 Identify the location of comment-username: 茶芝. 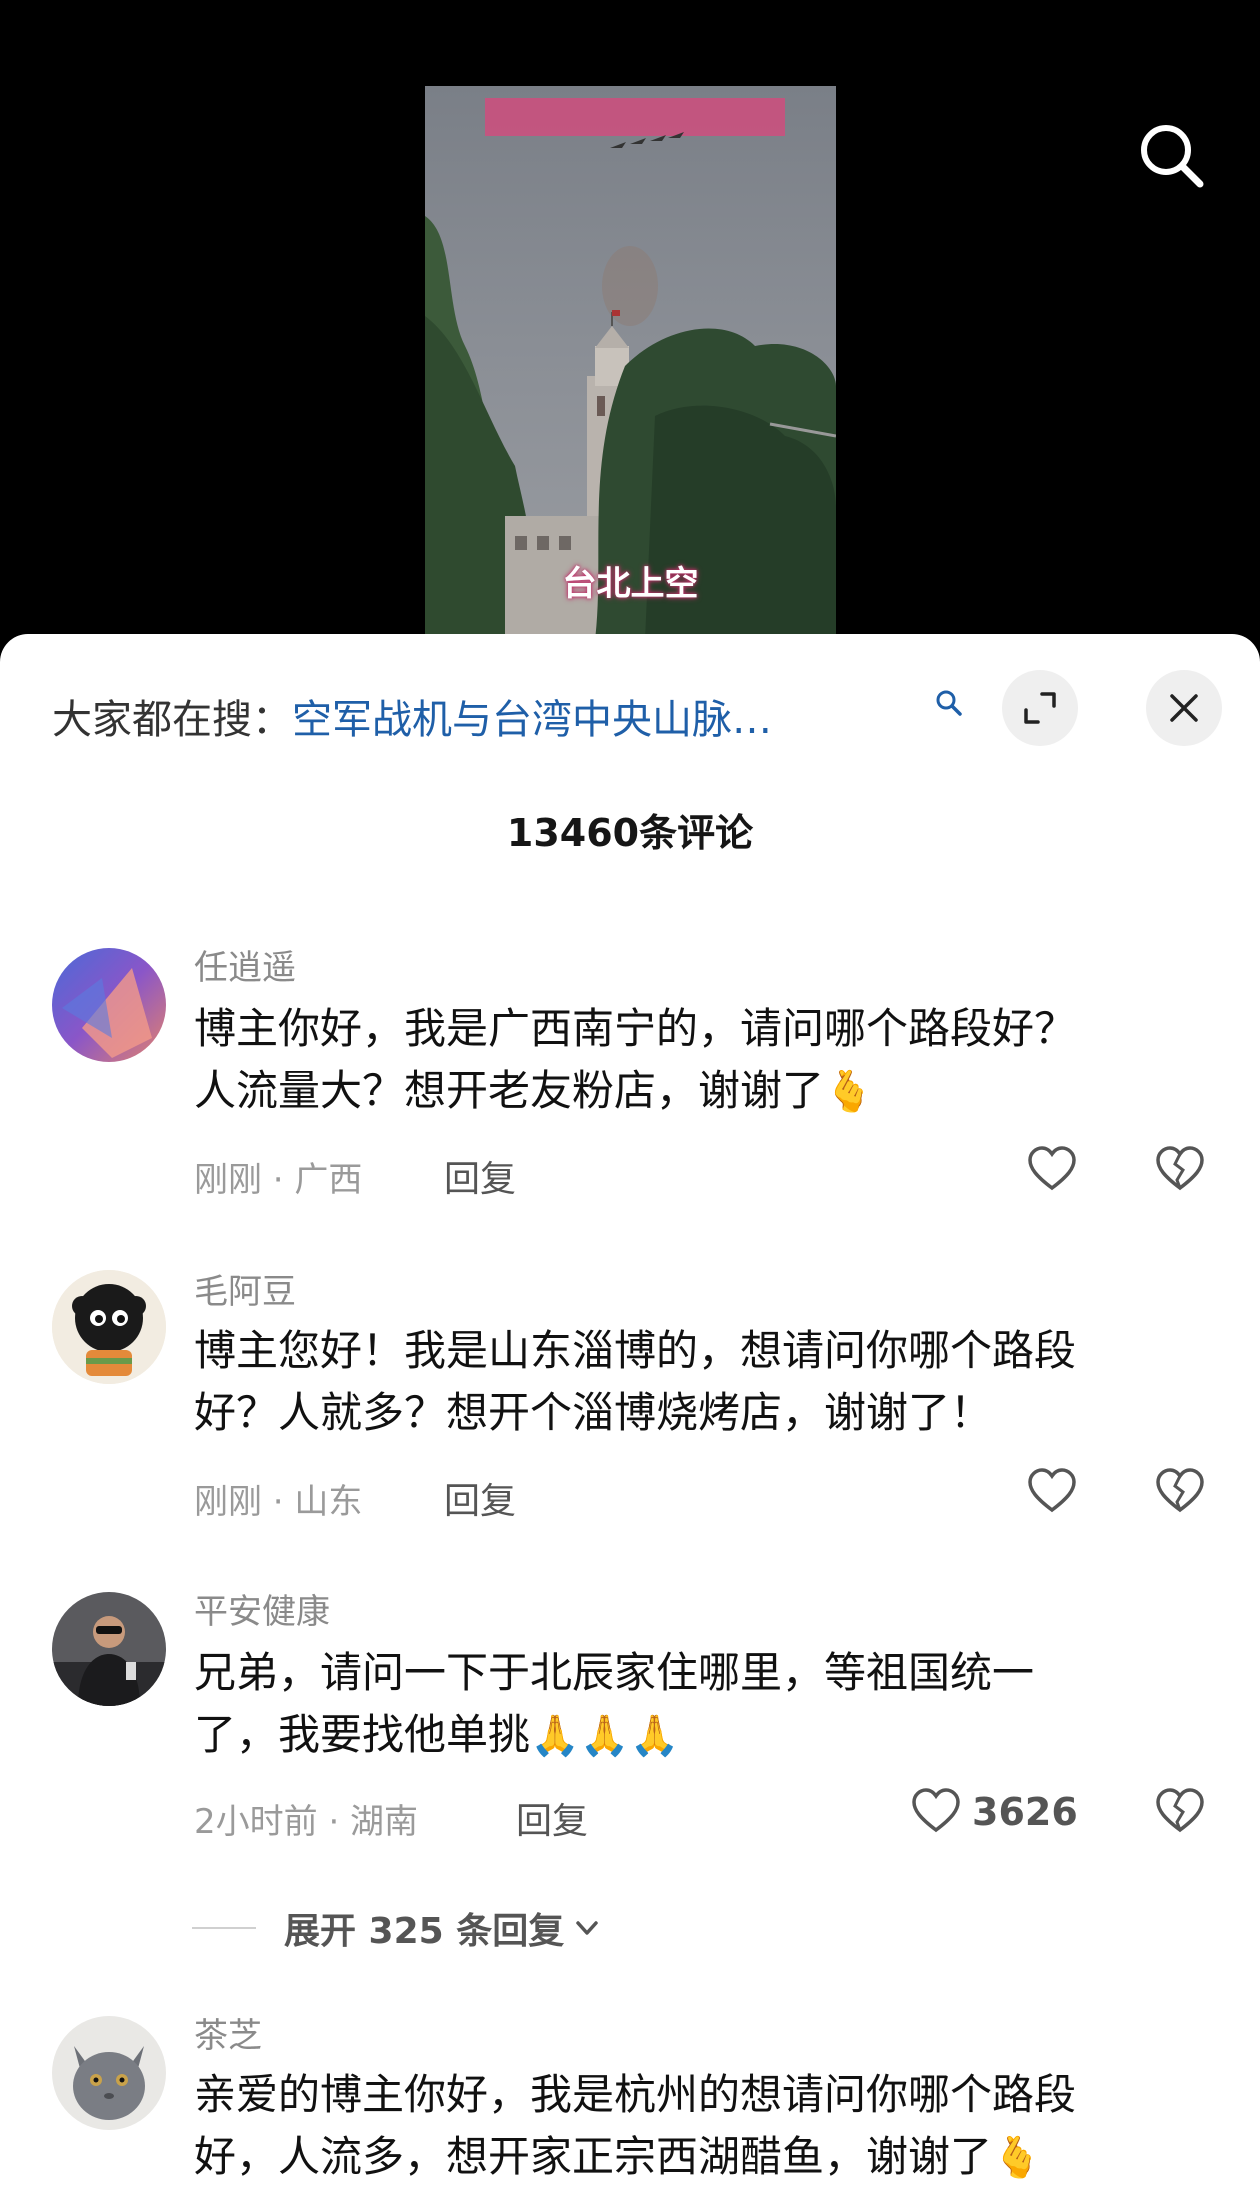
(228, 2032).